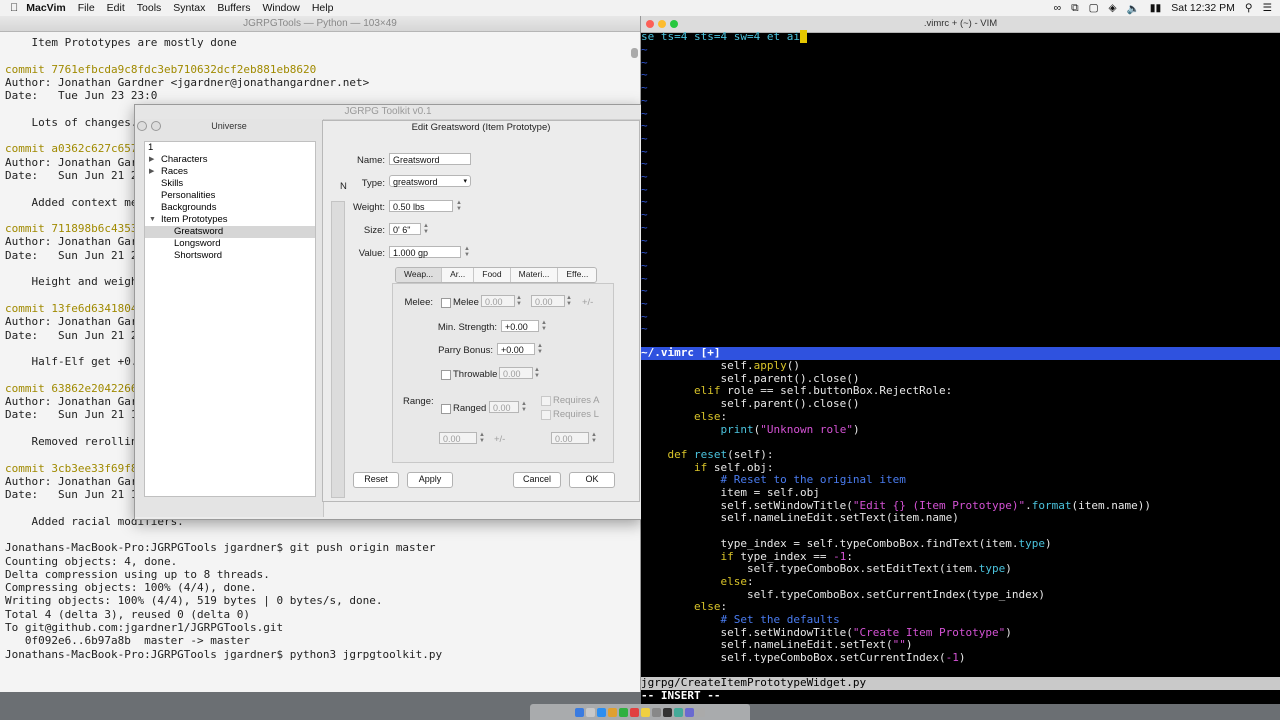 This screenshot has width=1280, height=720. Describe the element at coordinates (601, 712) in the screenshot. I see `safari-icon` at that location.